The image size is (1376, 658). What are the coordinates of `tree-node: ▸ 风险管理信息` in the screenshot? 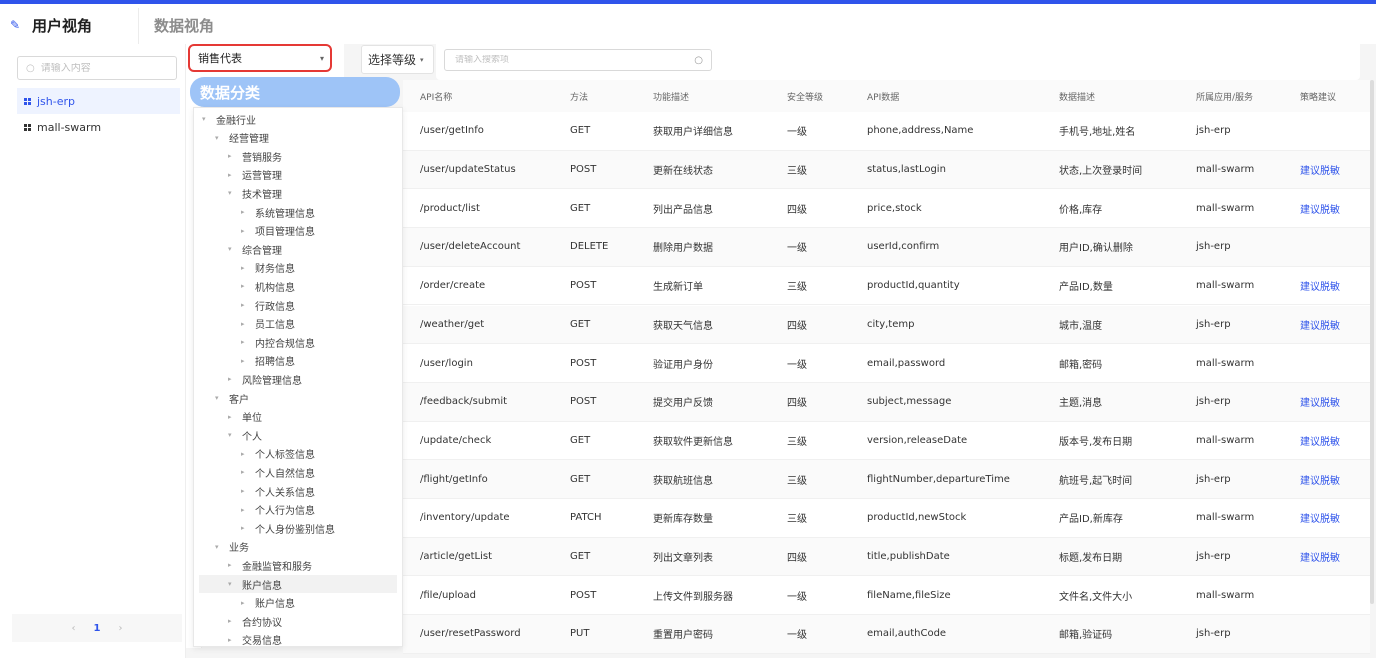 It's located at (265, 379).